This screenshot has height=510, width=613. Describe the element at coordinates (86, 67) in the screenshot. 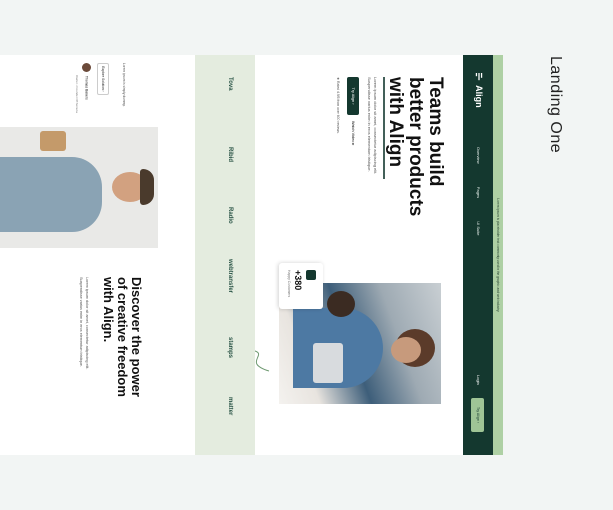

I see `avatar` at that location.